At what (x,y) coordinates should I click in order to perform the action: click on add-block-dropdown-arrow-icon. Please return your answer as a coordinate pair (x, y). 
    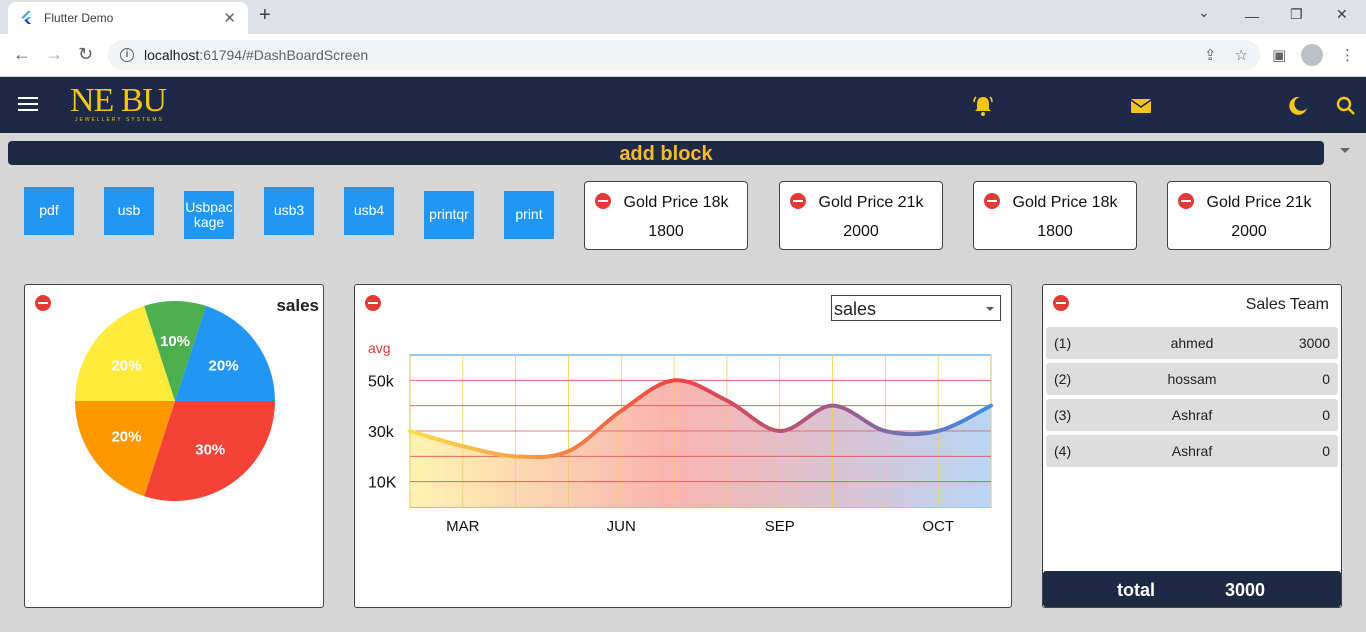
    Looking at the image, I should click on (1345, 150).